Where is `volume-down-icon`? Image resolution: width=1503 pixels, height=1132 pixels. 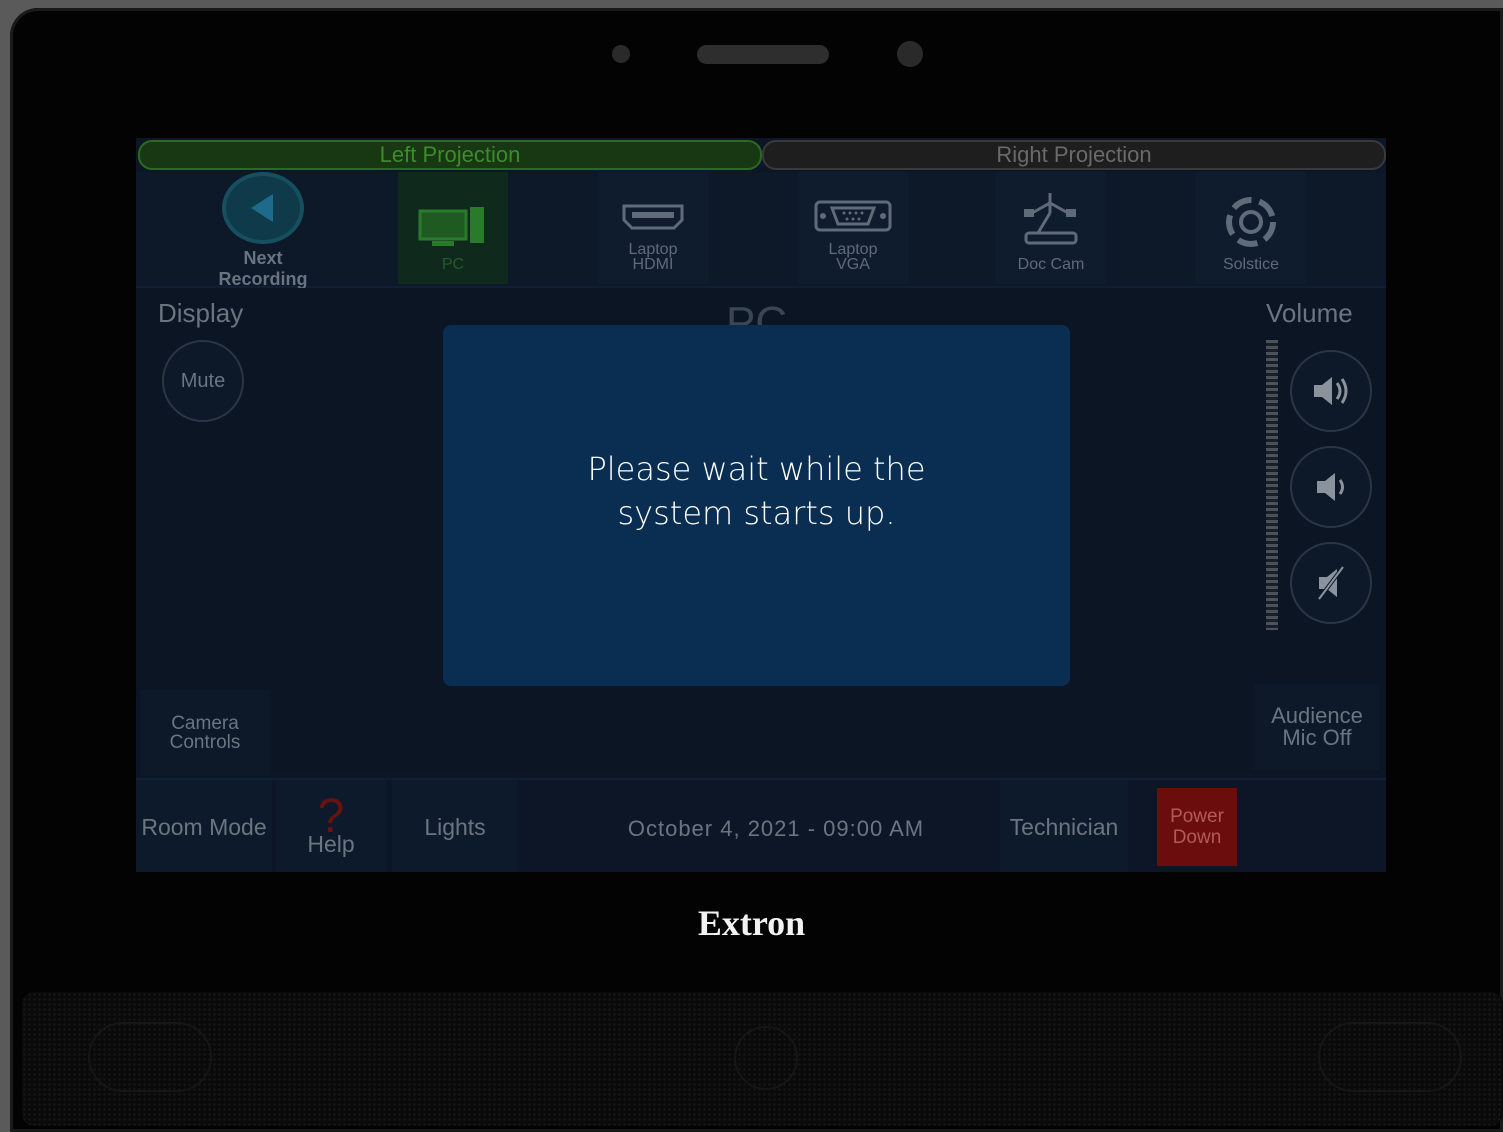 volume-down-icon is located at coordinates (1330, 487).